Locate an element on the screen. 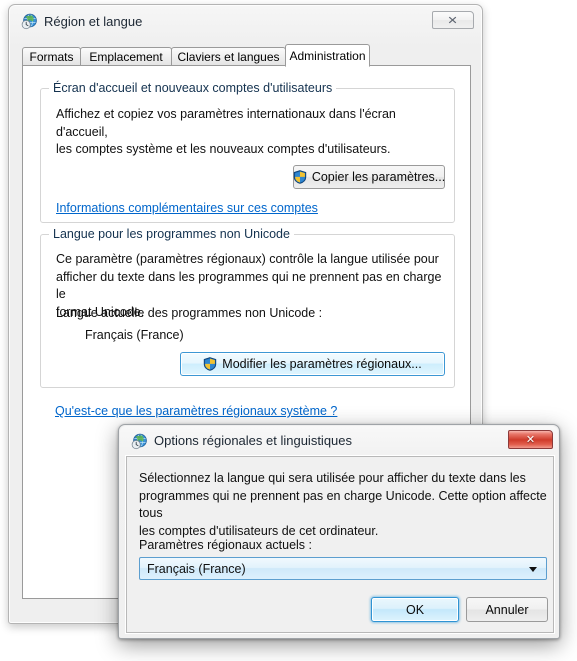 The width and height of the screenshot is (577, 661). current-locale-label: Paramètres régionaux actuels : is located at coordinates (226, 545).